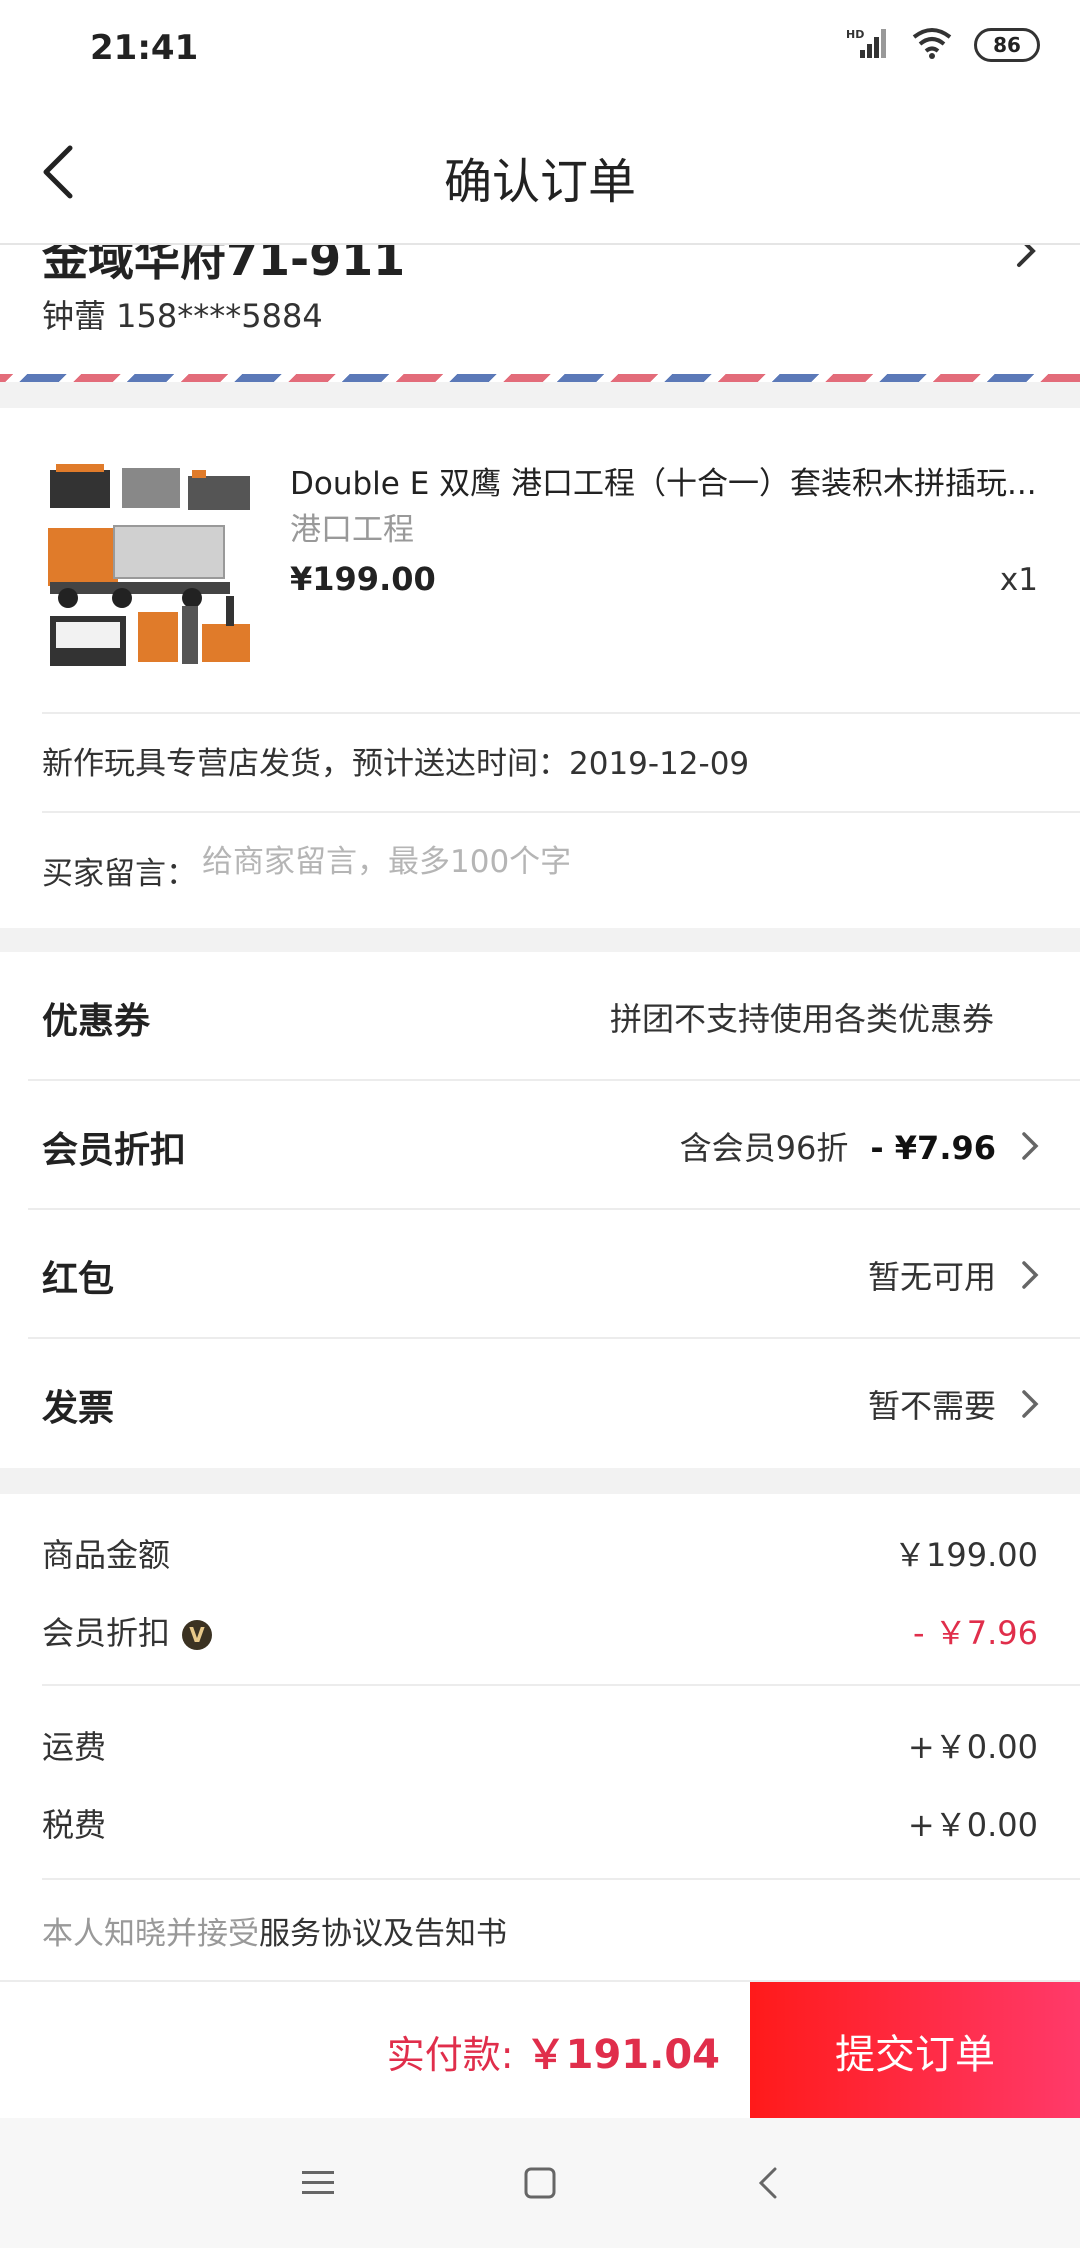  I want to click on freight-value: +￥0.00, so click(972, 1747).